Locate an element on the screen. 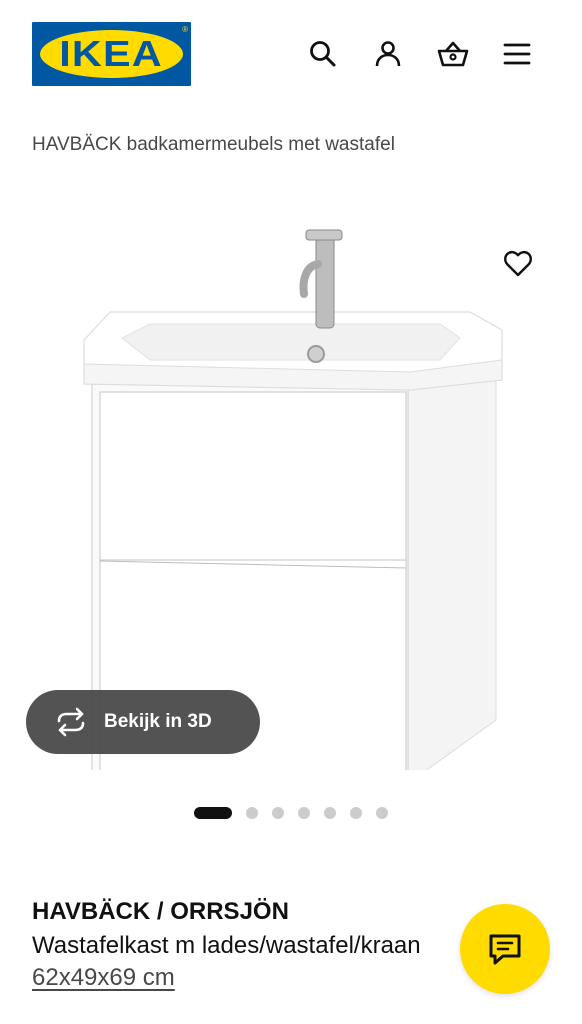 The width and height of the screenshot is (582, 1024). search-button is located at coordinates (323, 54).